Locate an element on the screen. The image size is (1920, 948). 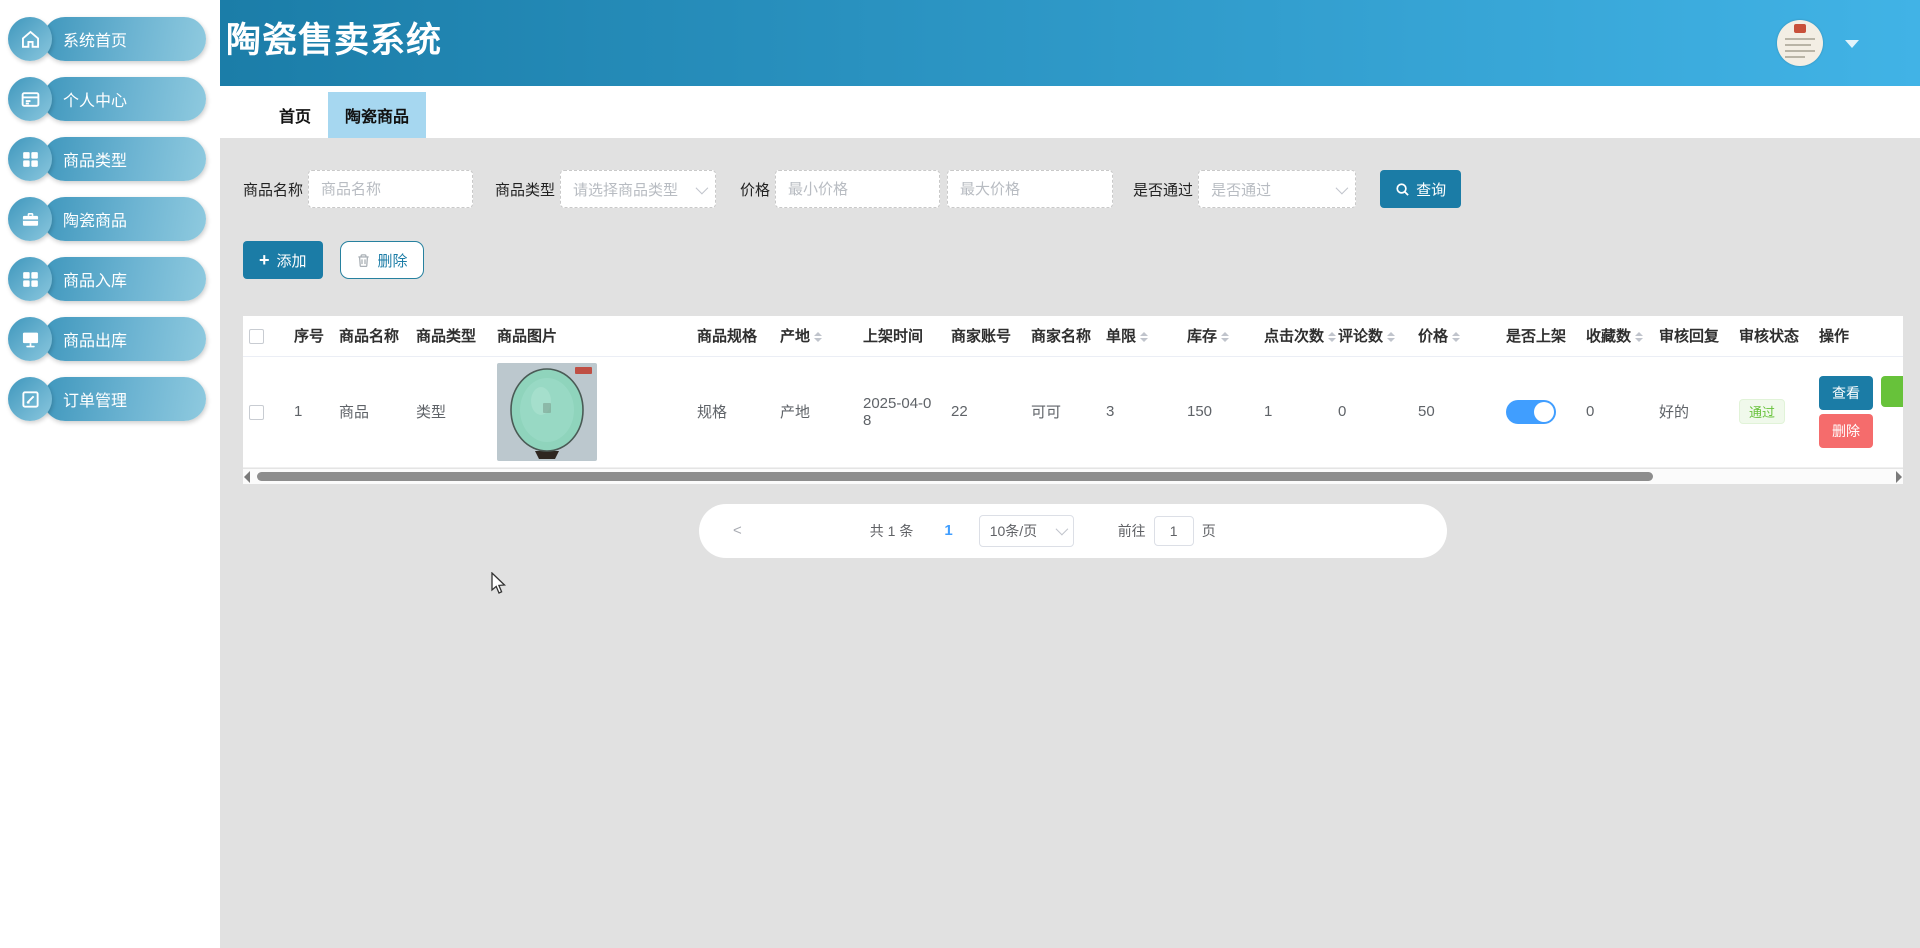
sidebar-item-order-management: 订单管理 is located at coordinates (114, 399).